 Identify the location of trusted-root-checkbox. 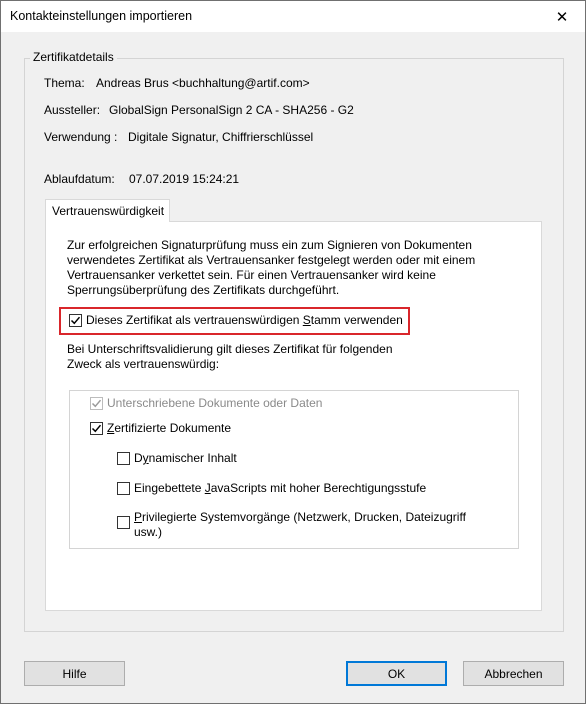
(75, 320).